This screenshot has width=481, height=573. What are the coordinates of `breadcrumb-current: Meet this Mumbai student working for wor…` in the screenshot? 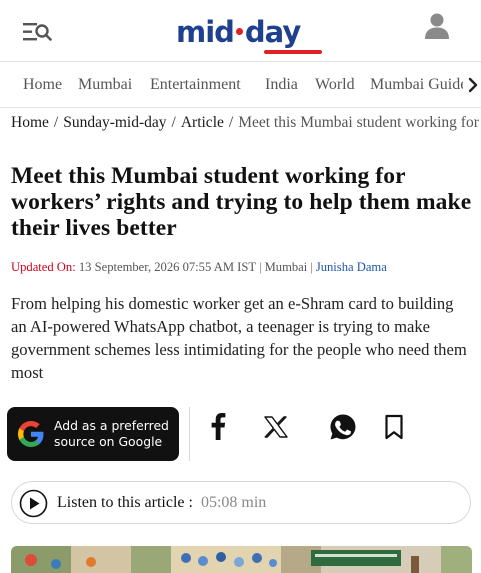 It's located at (359, 122).